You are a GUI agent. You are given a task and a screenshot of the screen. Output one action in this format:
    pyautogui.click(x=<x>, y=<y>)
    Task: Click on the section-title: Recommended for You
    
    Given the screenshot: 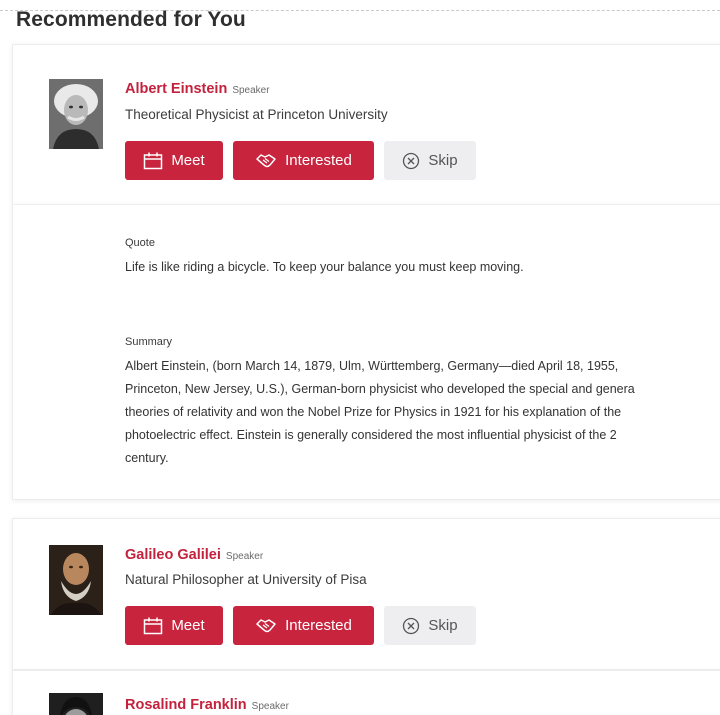 What is the action you would take?
    pyautogui.click(x=131, y=19)
    